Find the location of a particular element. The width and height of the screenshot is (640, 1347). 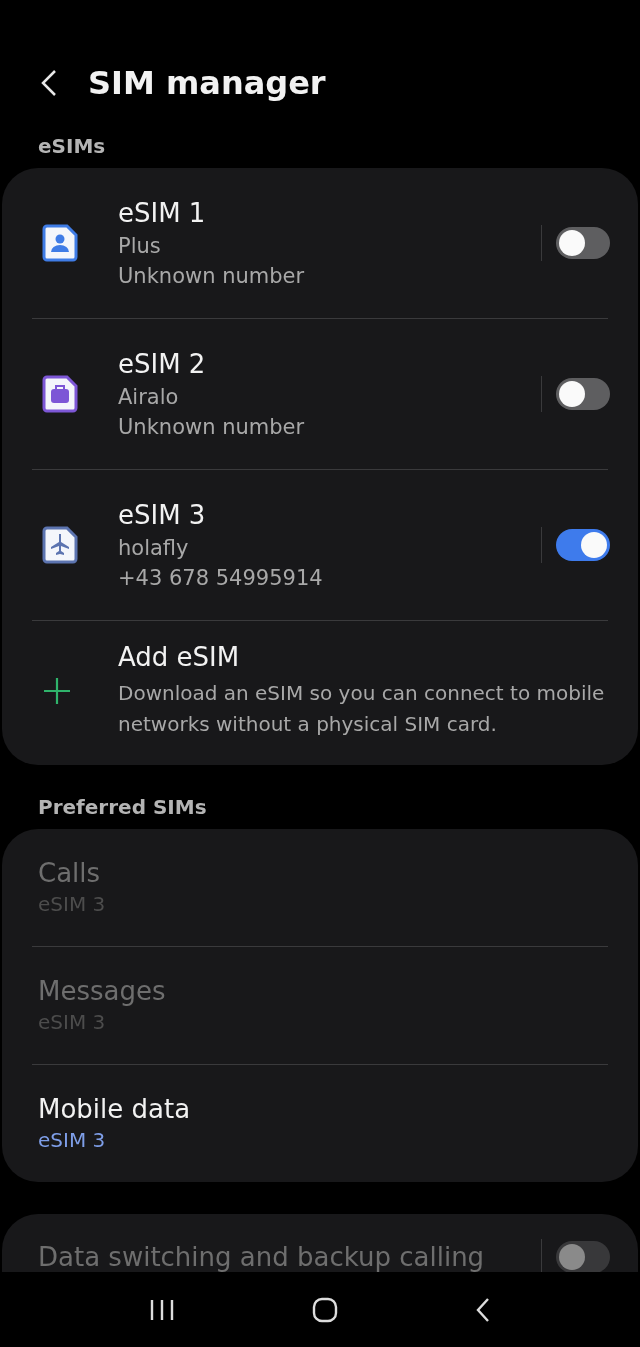

preference-value: eSIM 3 is located at coordinates (72, 1140).